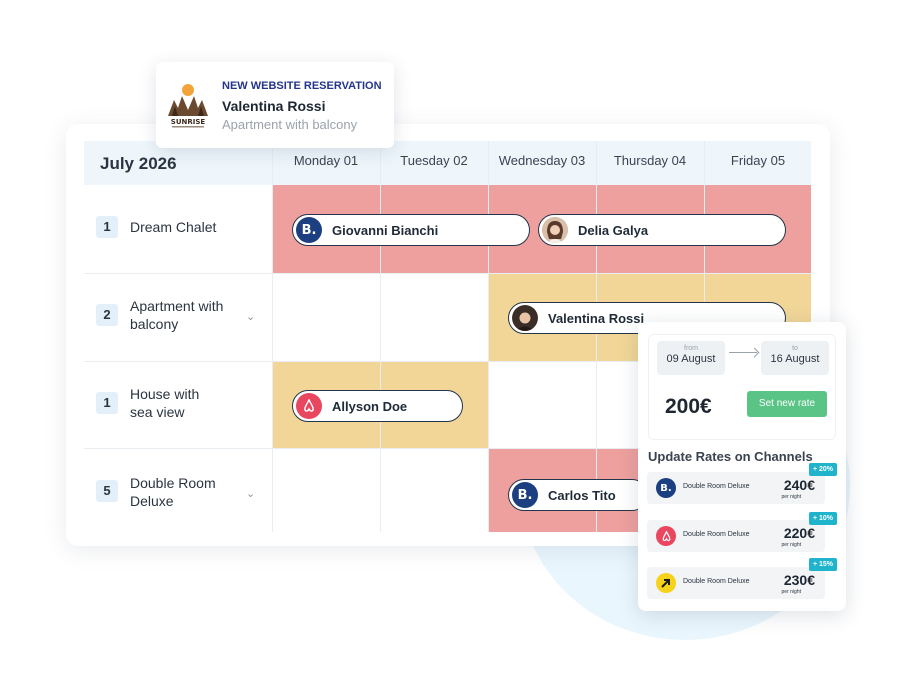  Describe the element at coordinates (662, 230) in the screenshot. I see `booking-pill: Delia Galya` at that location.